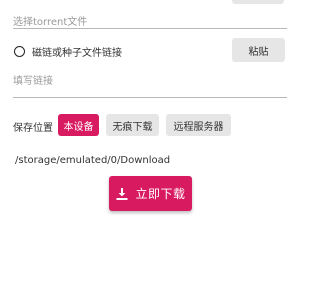  What do you see at coordinates (132, 125) in the screenshot?
I see `save-option-incognito-download: 无痕下载` at bounding box center [132, 125].